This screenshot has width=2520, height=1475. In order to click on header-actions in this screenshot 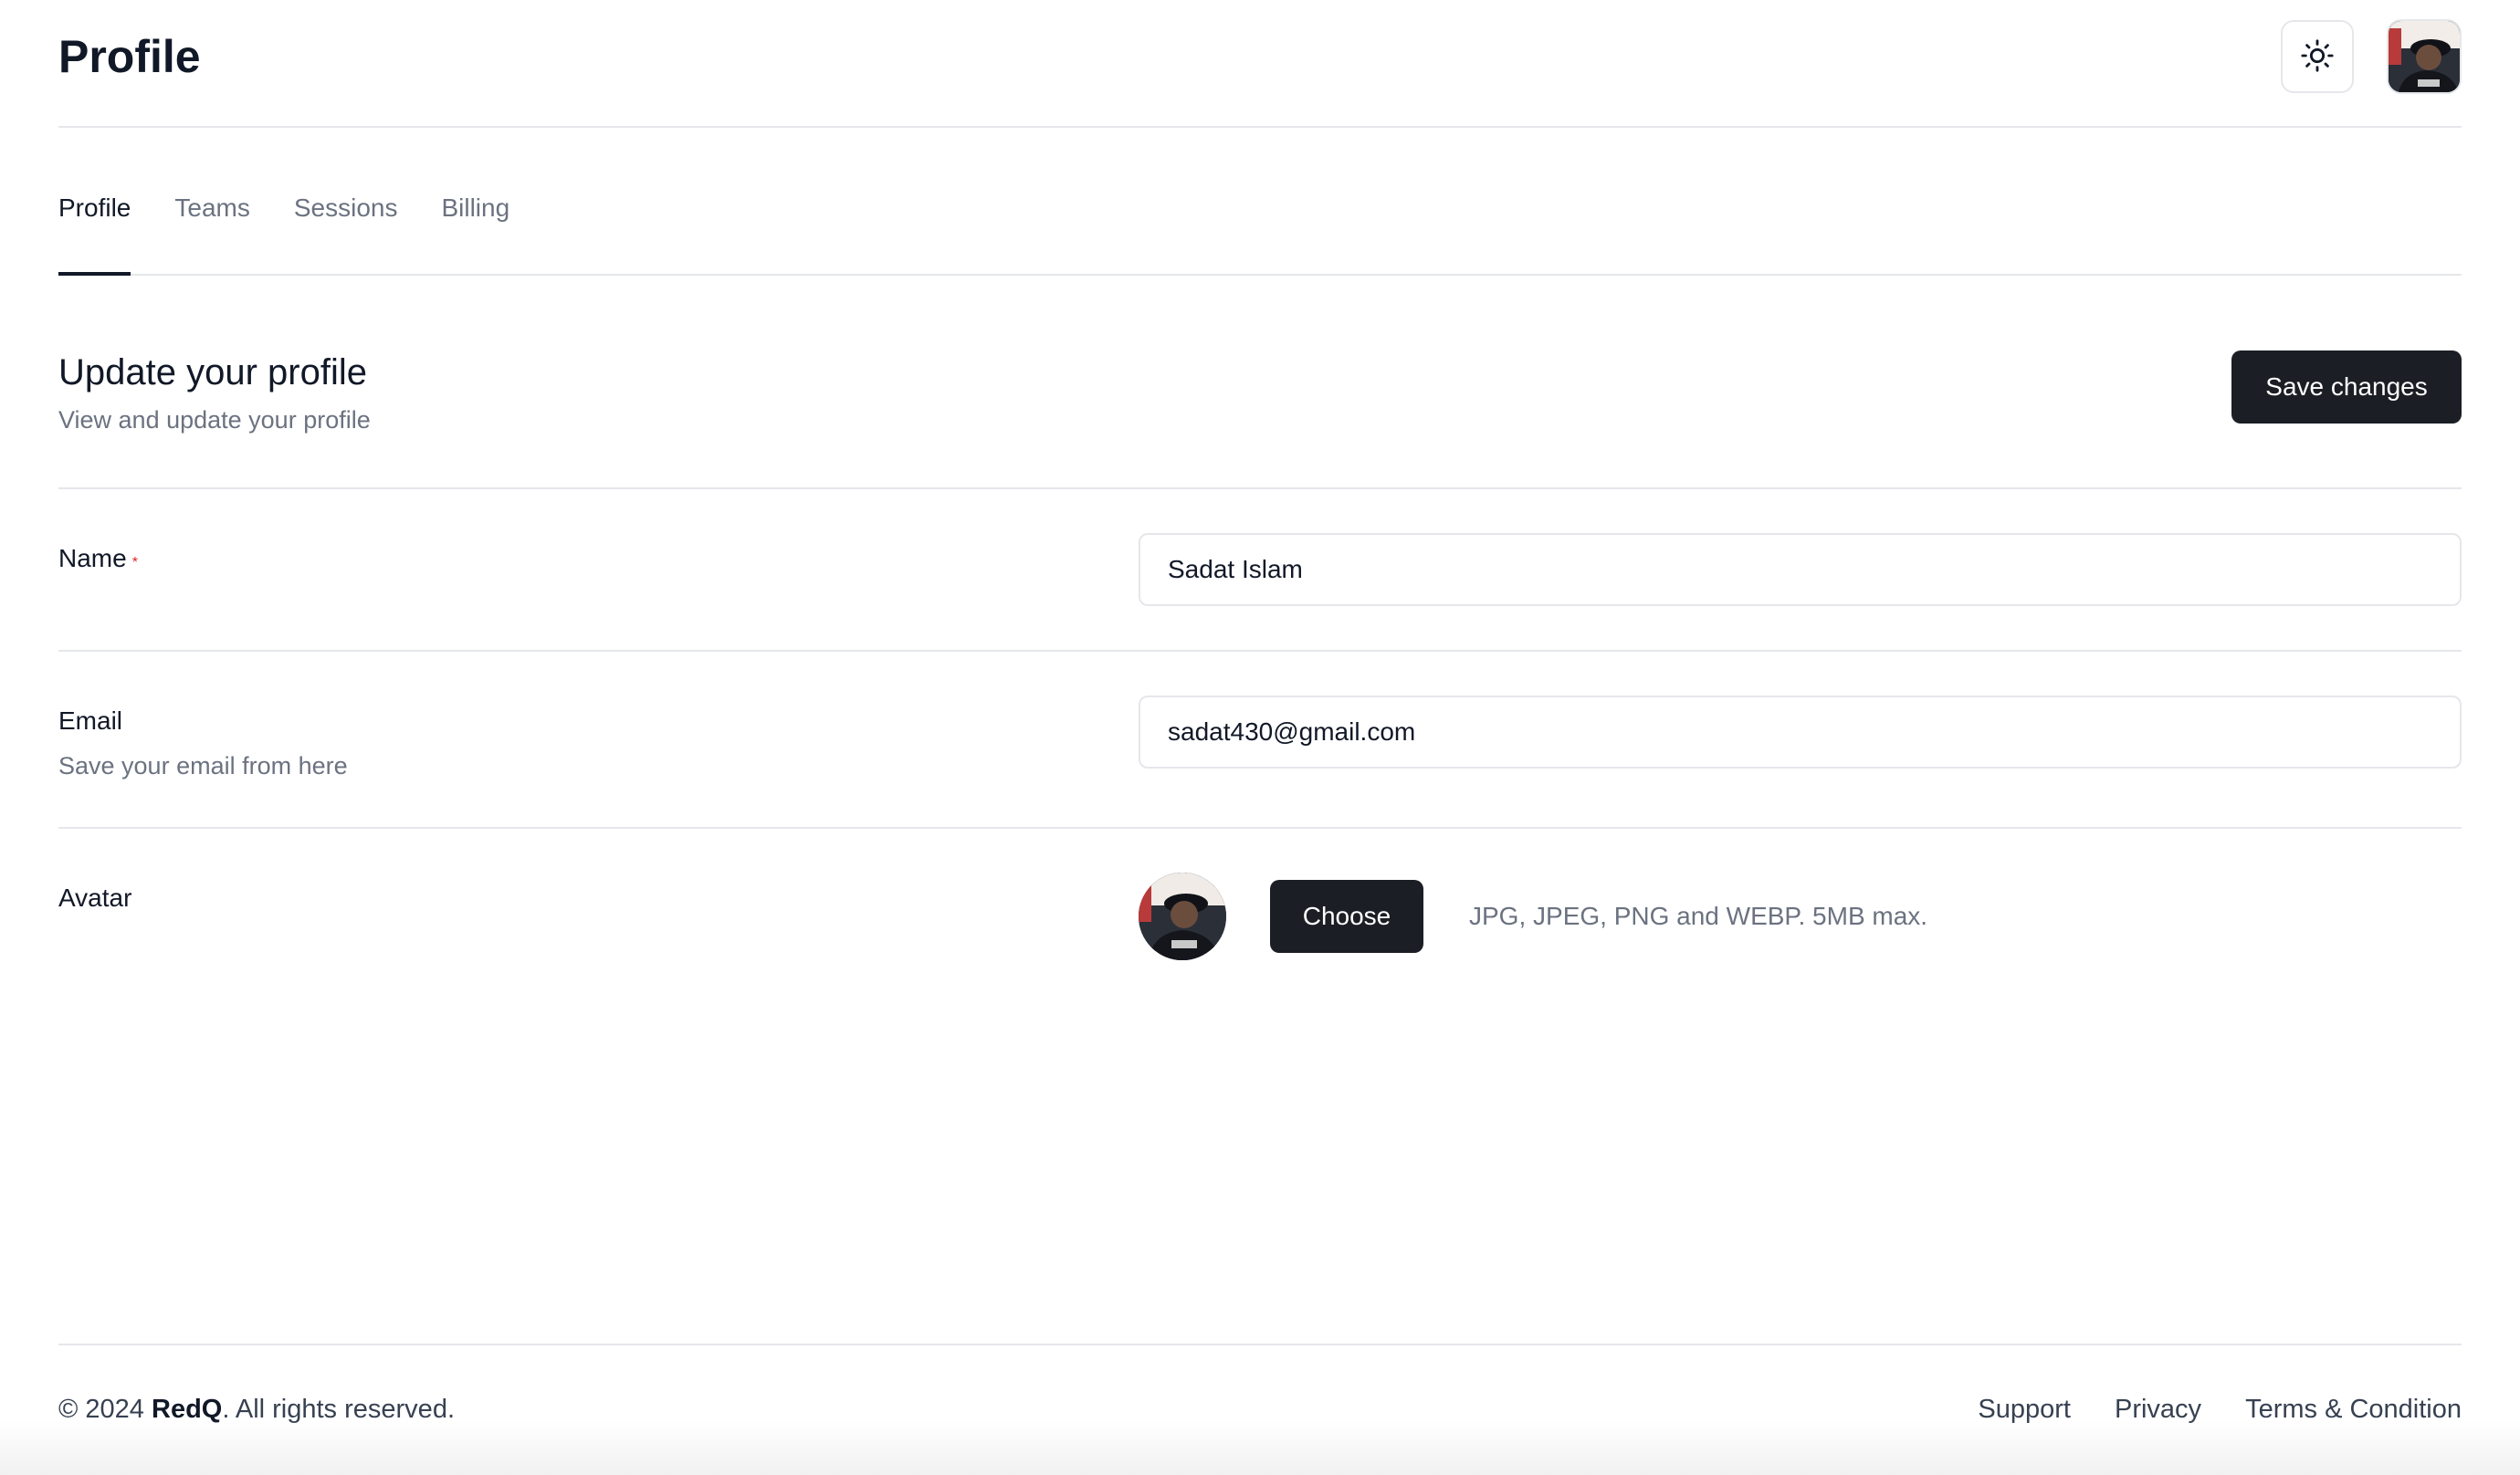, I will do `click(2371, 56)`.